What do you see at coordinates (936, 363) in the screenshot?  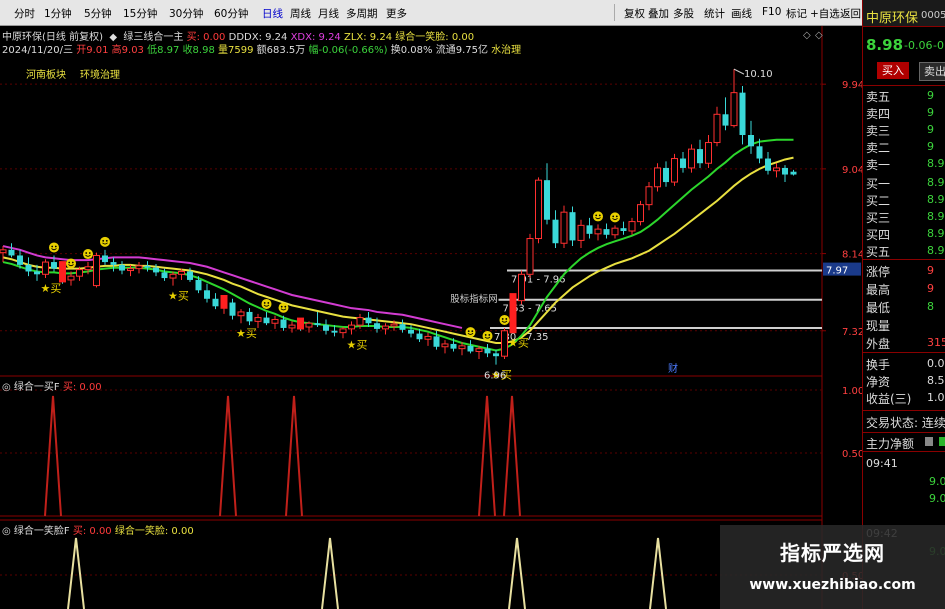 I see `stat2-row-value: 0.08` at bounding box center [936, 363].